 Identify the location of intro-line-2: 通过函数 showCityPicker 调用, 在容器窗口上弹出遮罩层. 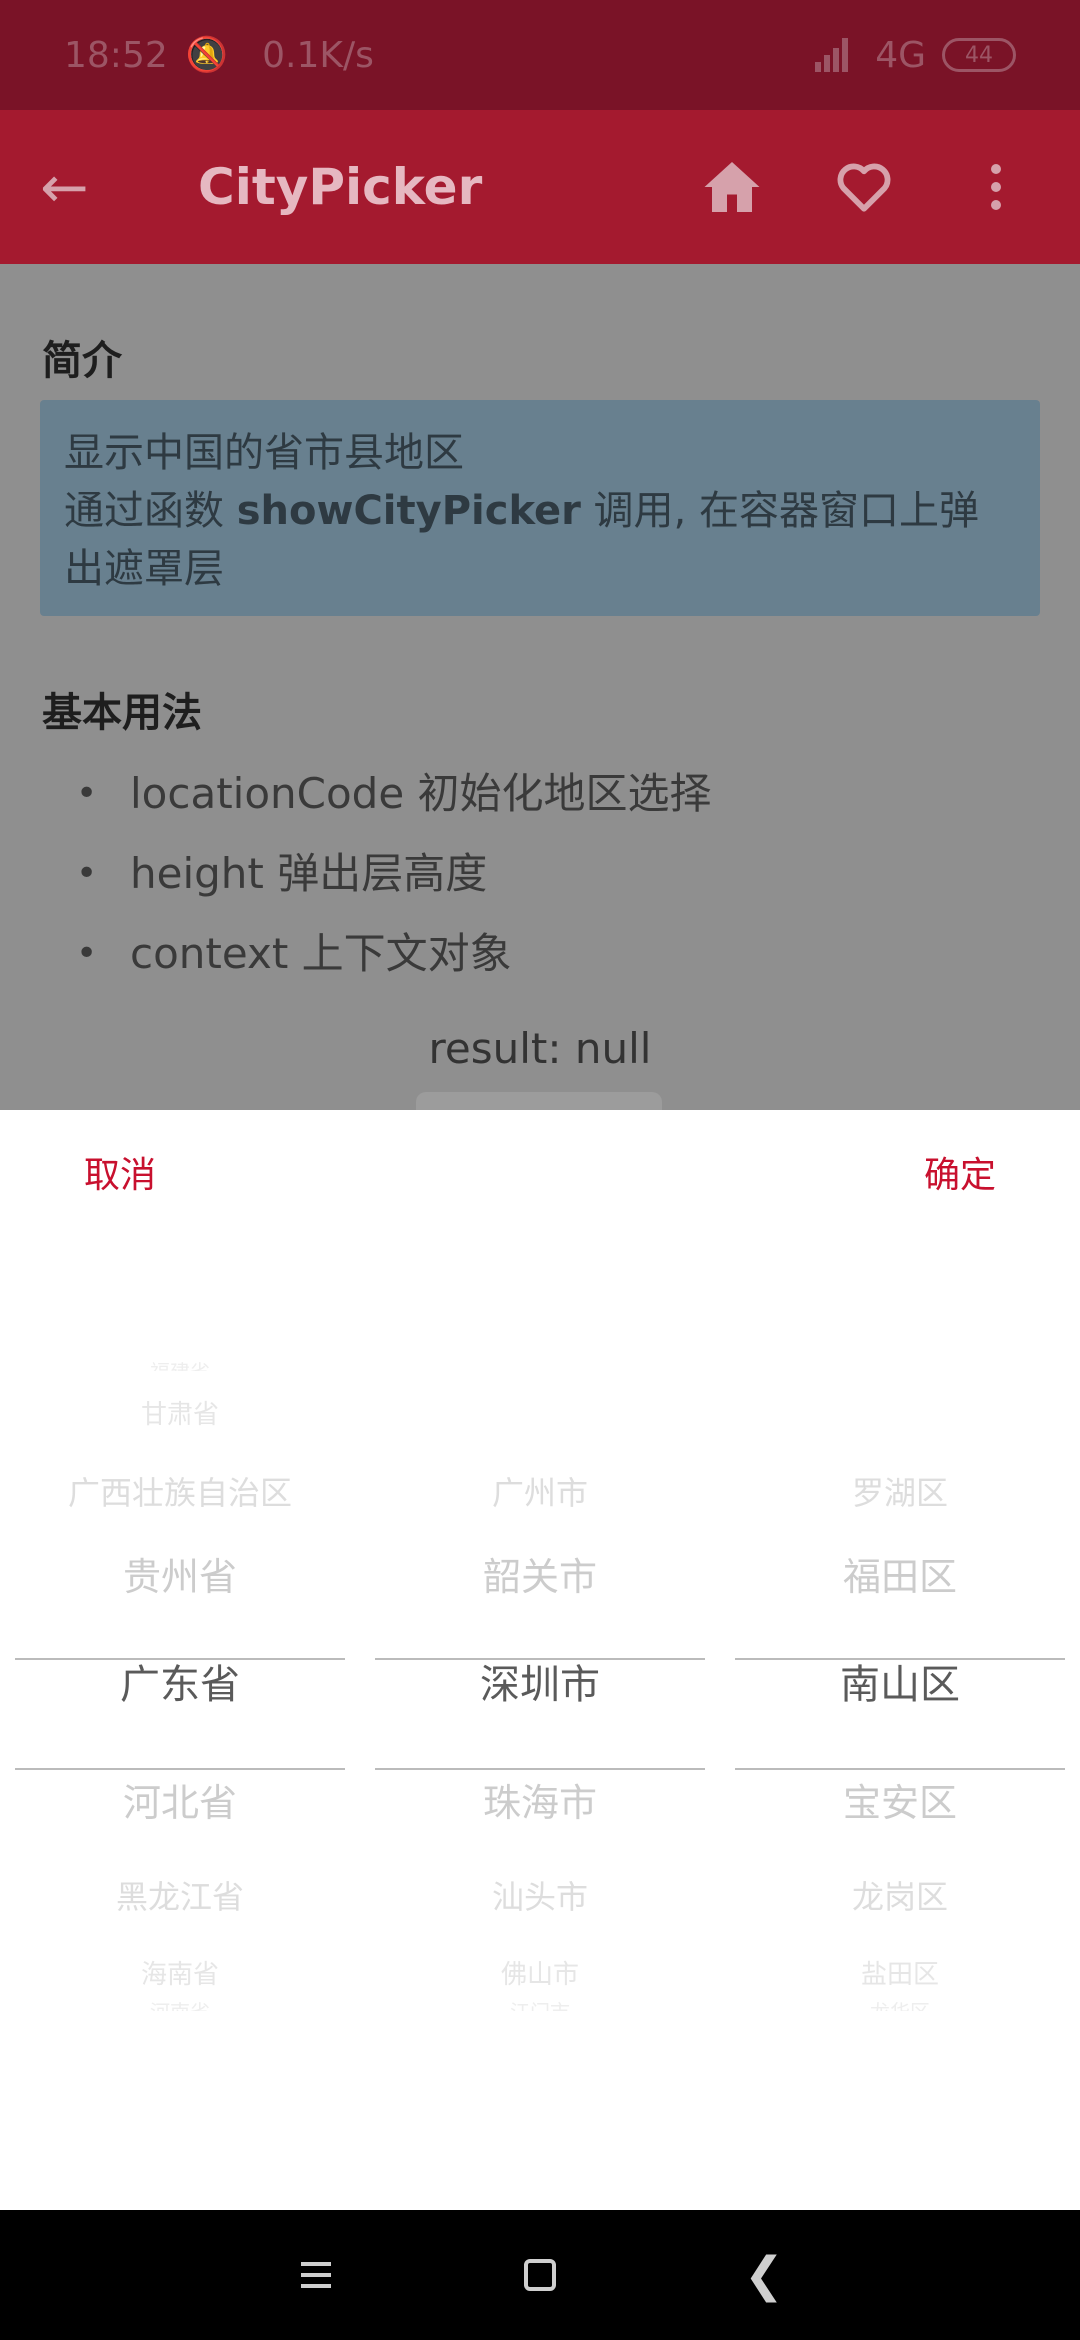
(540, 540).